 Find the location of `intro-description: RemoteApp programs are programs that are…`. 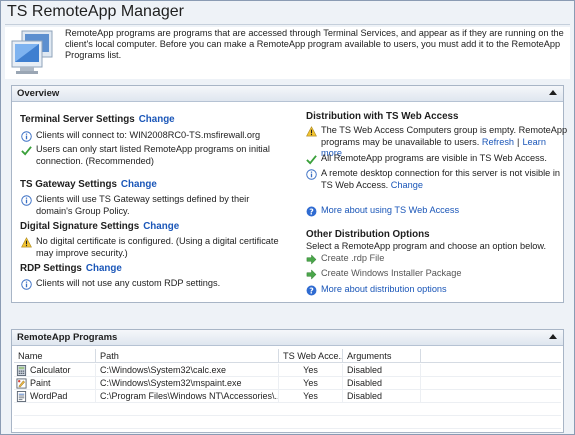

intro-description: RemoteApp programs are programs that are… is located at coordinates (314, 44).